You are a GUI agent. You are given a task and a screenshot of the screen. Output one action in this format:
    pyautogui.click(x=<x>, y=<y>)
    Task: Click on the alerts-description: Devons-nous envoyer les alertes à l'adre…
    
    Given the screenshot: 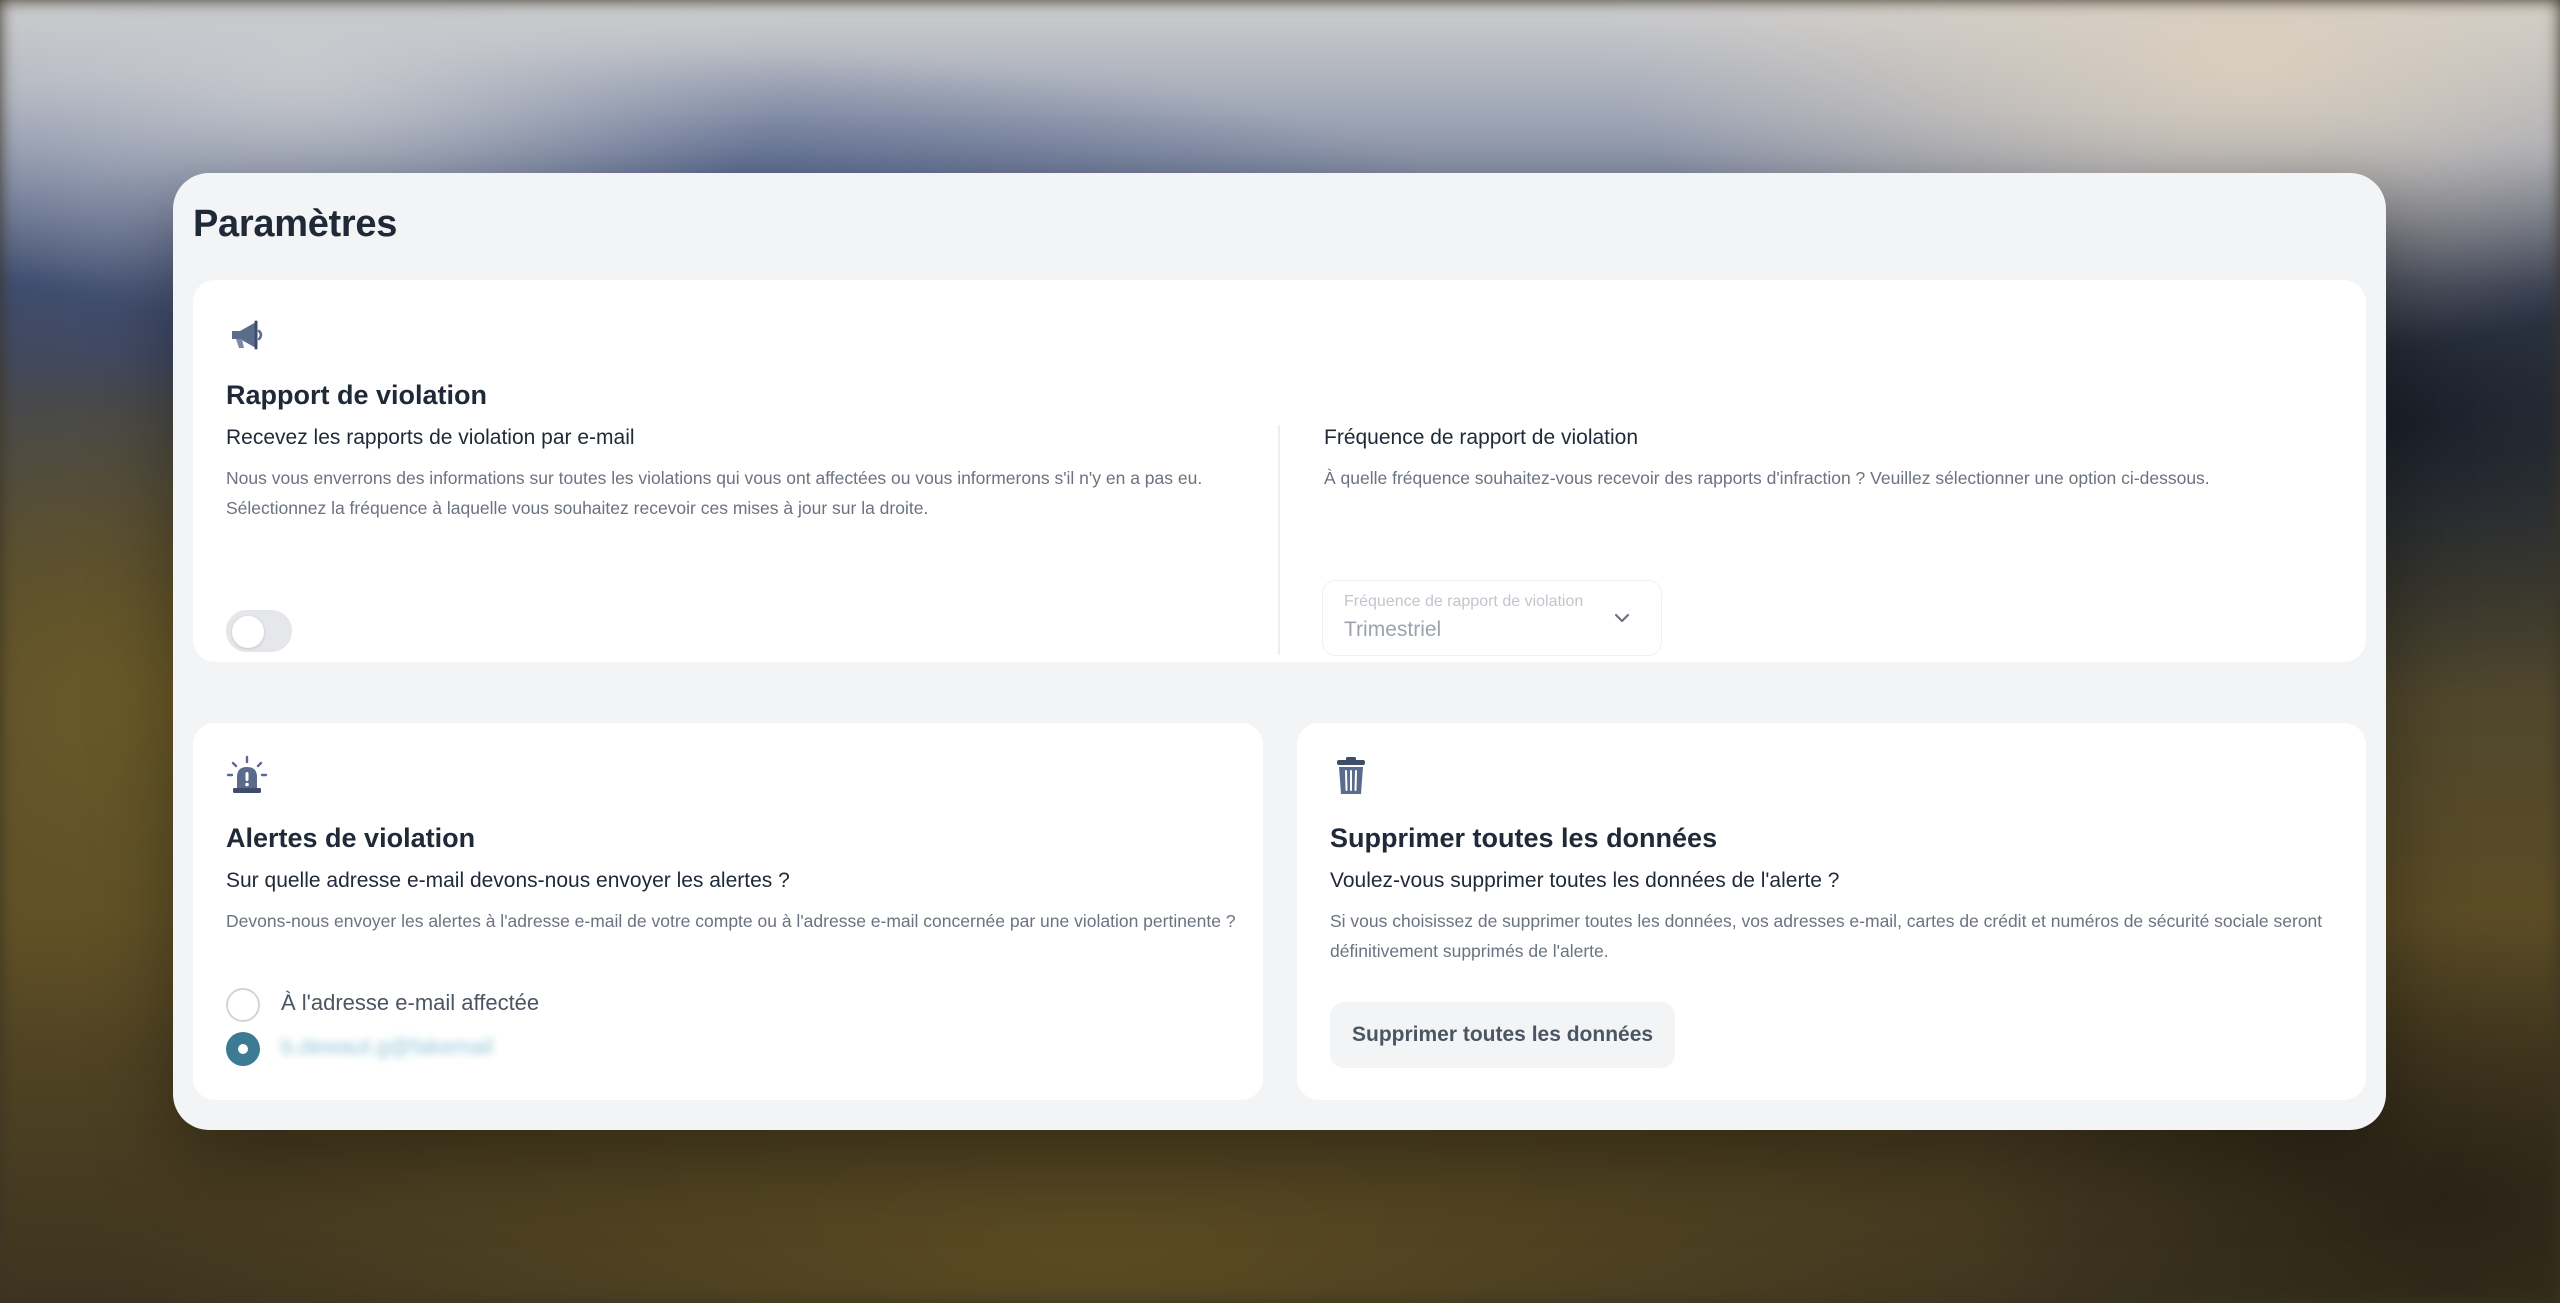 What is the action you would take?
    pyautogui.click(x=731, y=921)
    